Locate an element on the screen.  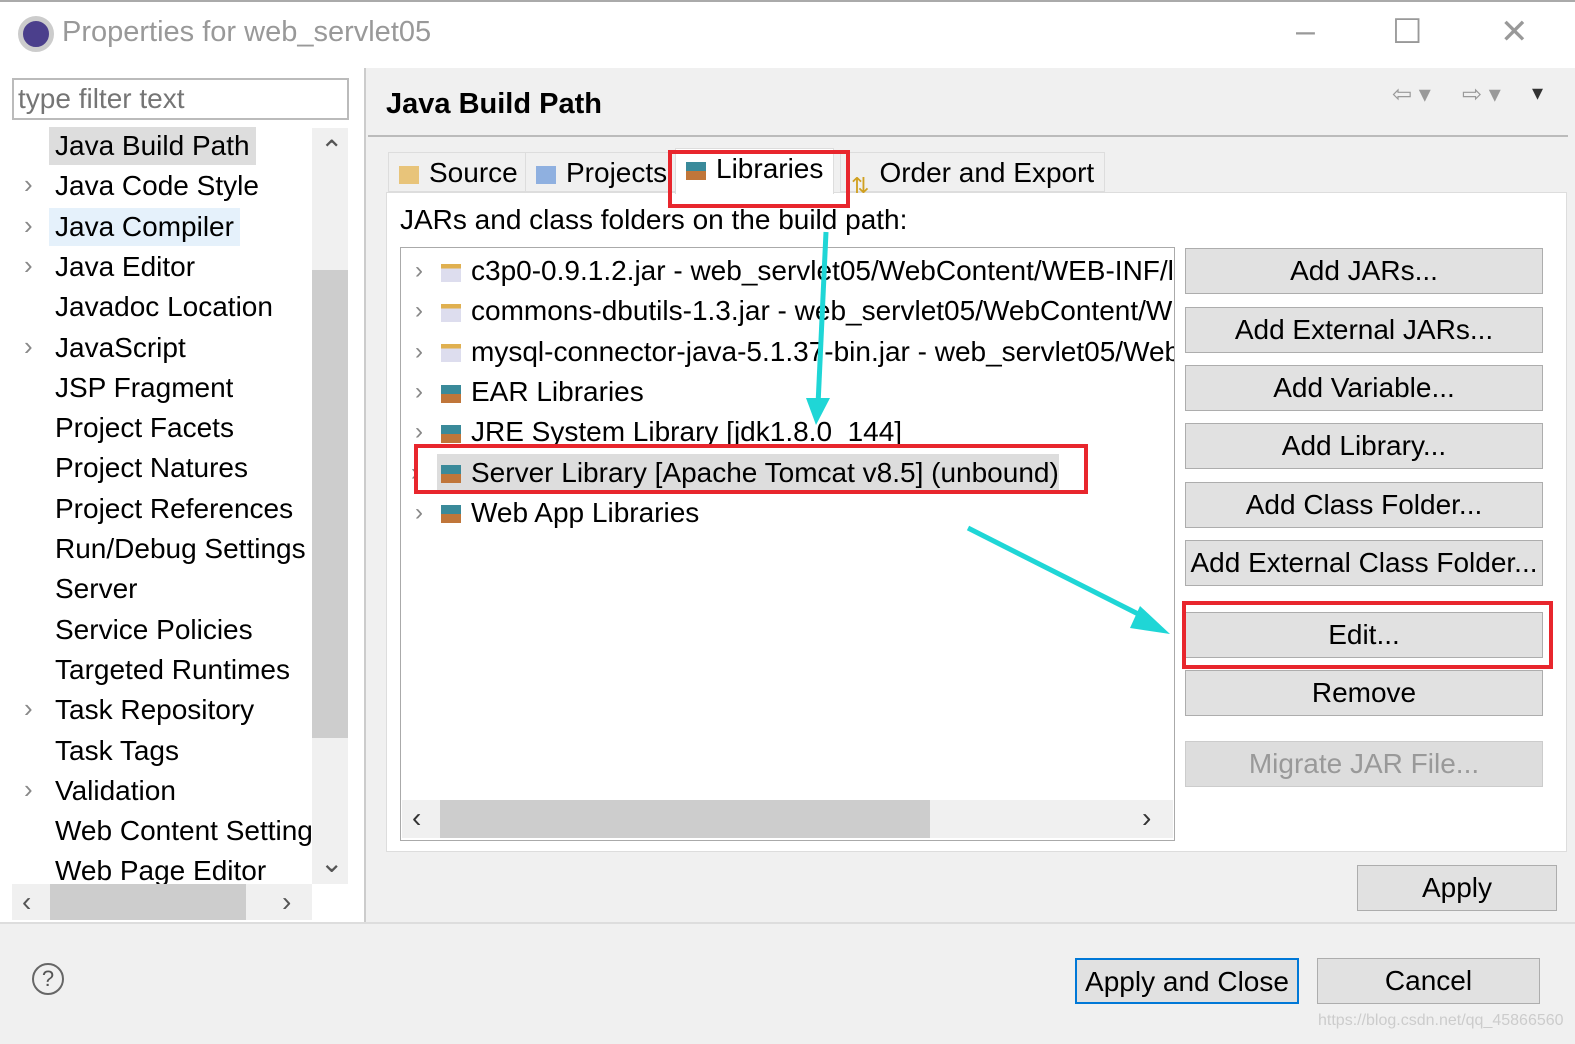
nav-item: Run/Debug Settings is located at coordinates (180, 549).